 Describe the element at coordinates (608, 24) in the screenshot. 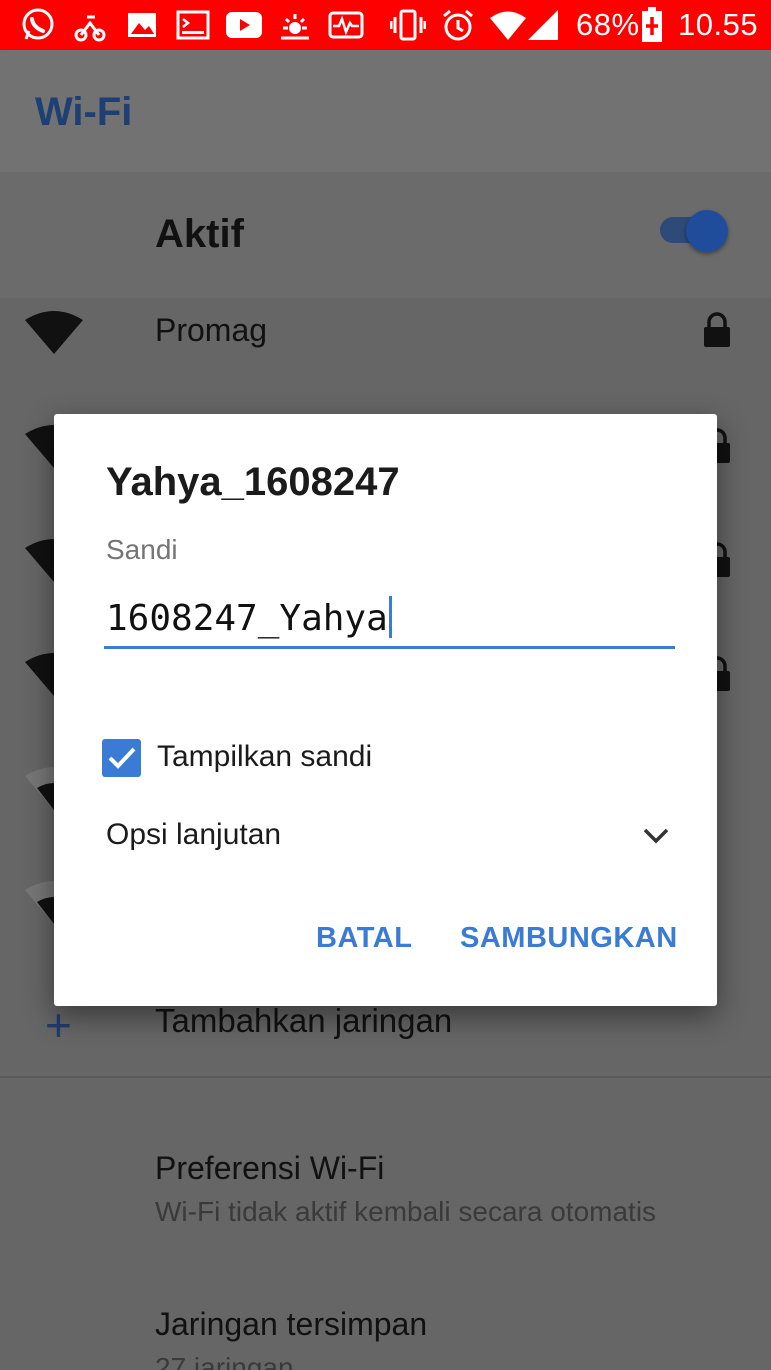

I see `battery-percent: 68%` at that location.